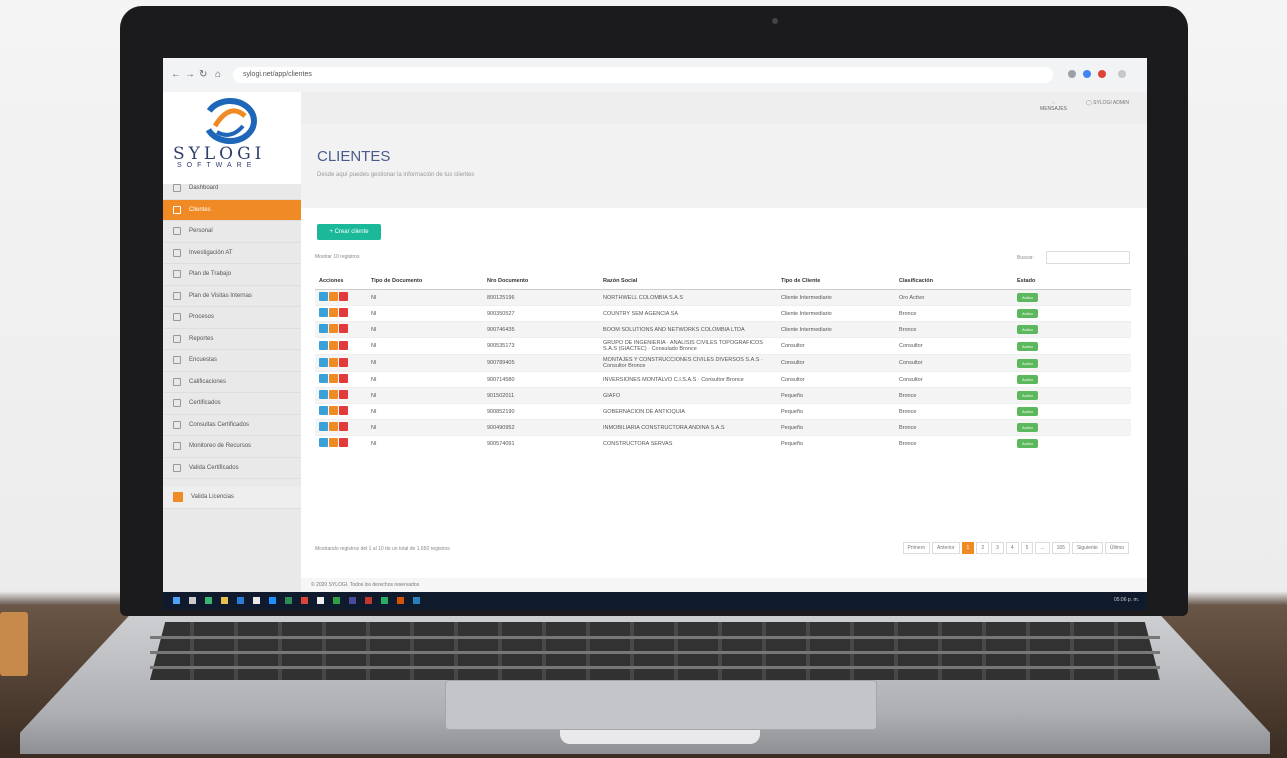 The height and width of the screenshot is (758, 1287). What do you see at coordinates (1027, 548) in the screenshot?
I see `pagination-item: 5` at bounding box center [1027, 548].